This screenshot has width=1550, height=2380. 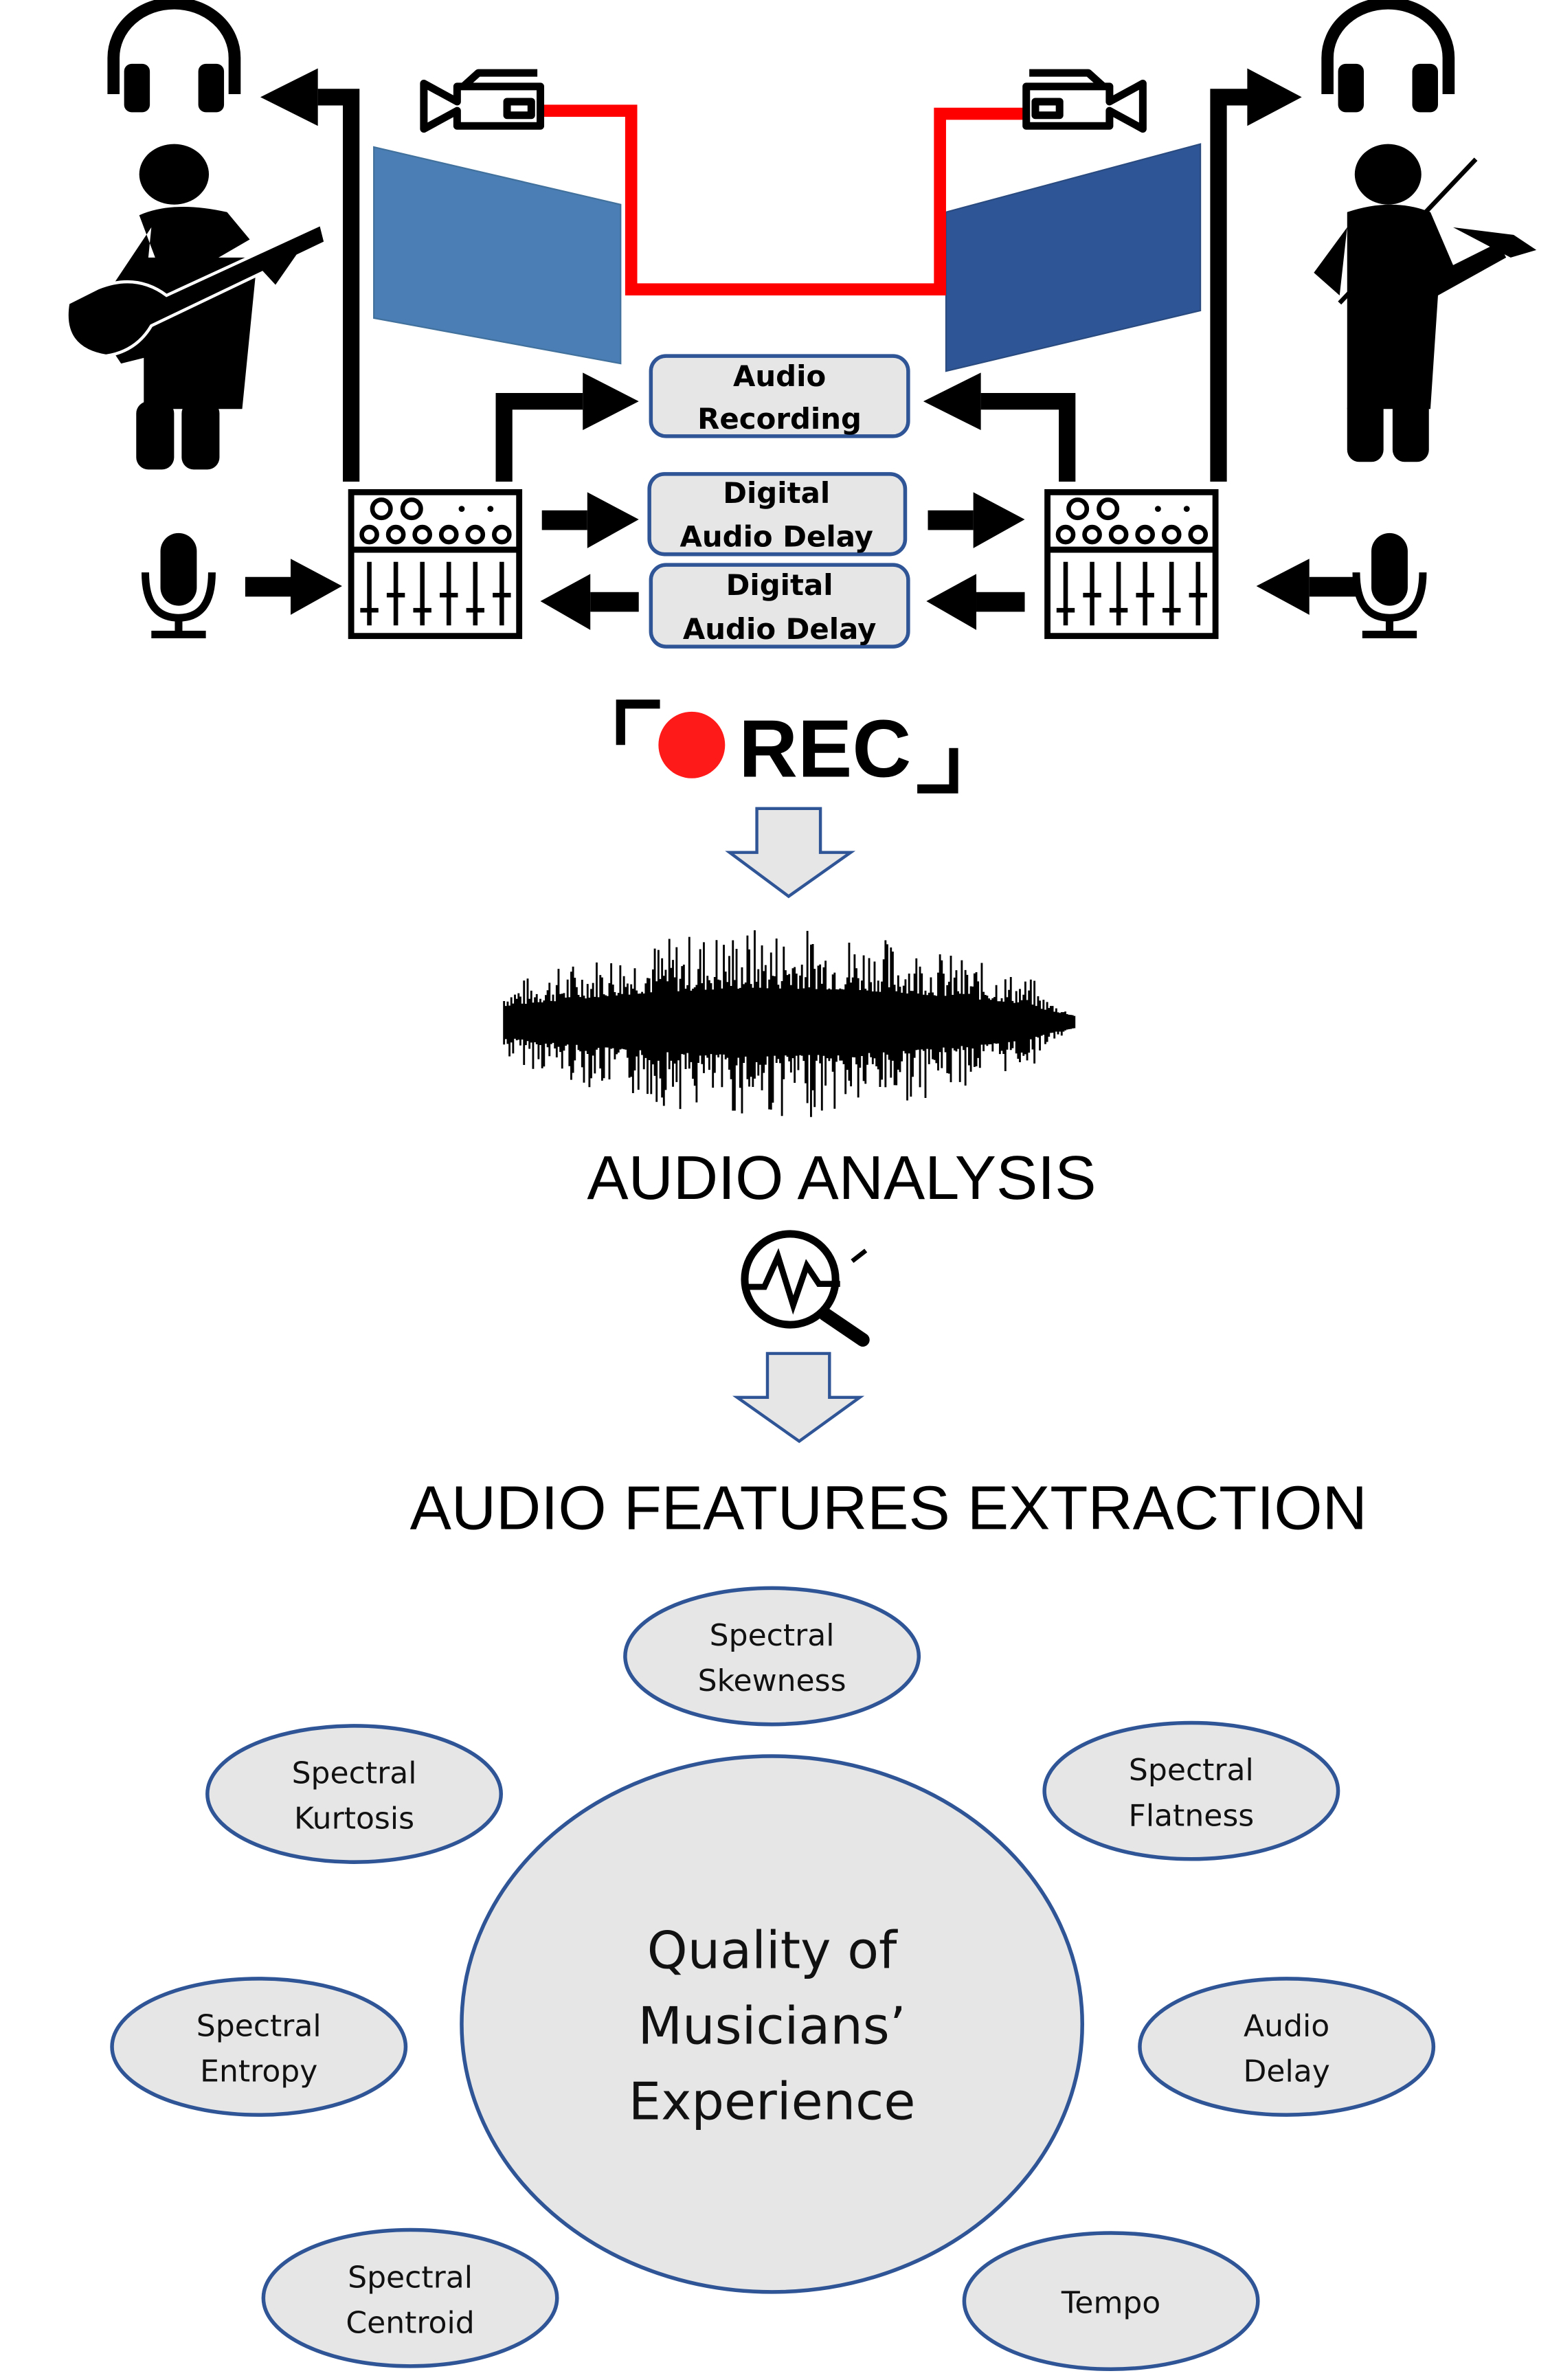 I want to click on analysis-magnifier-icon, so click(x=806, y=1288).